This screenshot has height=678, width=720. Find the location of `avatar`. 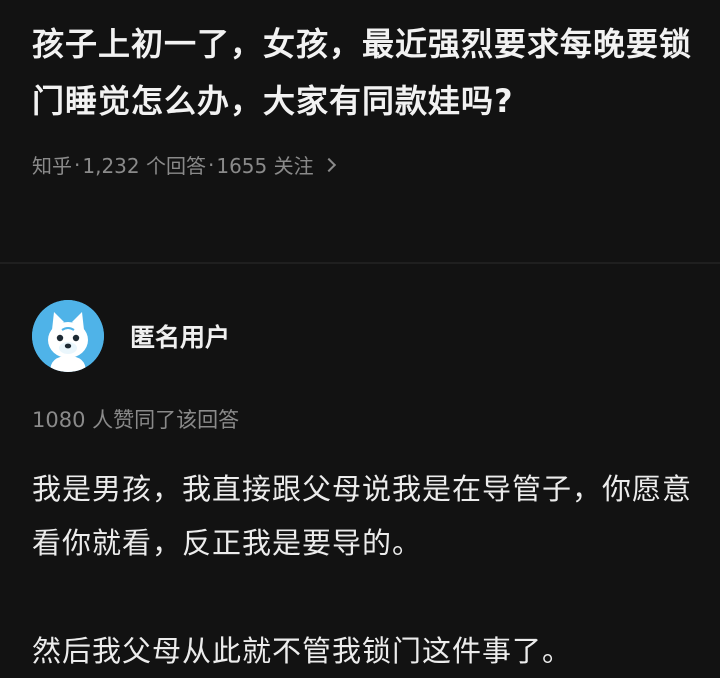

avatar is located at coordinates (68, 336).